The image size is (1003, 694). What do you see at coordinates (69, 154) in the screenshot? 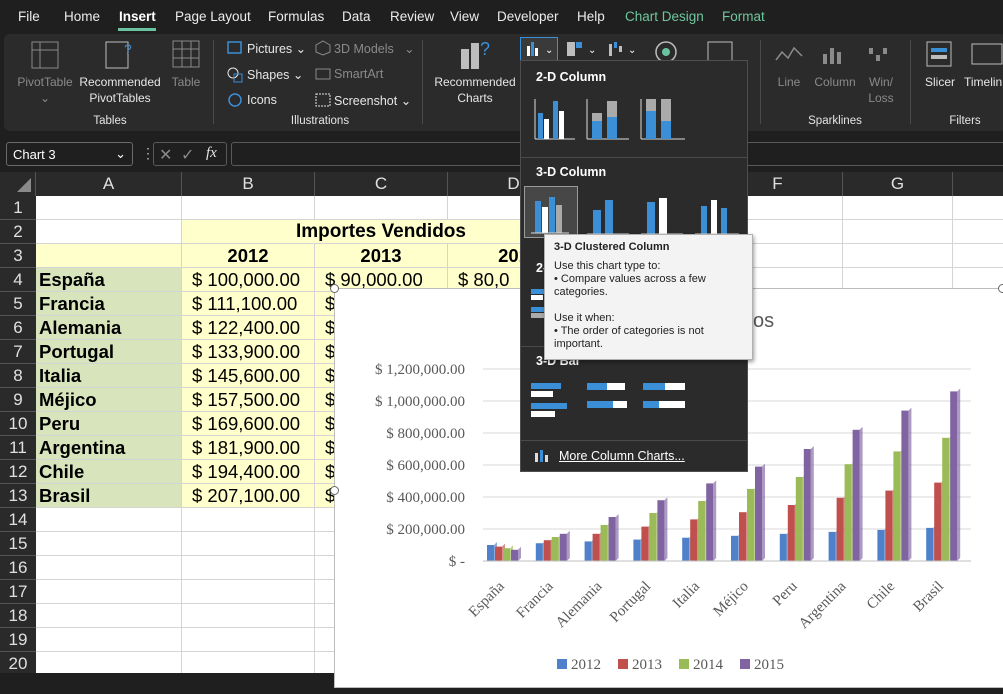
I see `name-box: Chart 3 ⌄` at bounding box center [69, 154].